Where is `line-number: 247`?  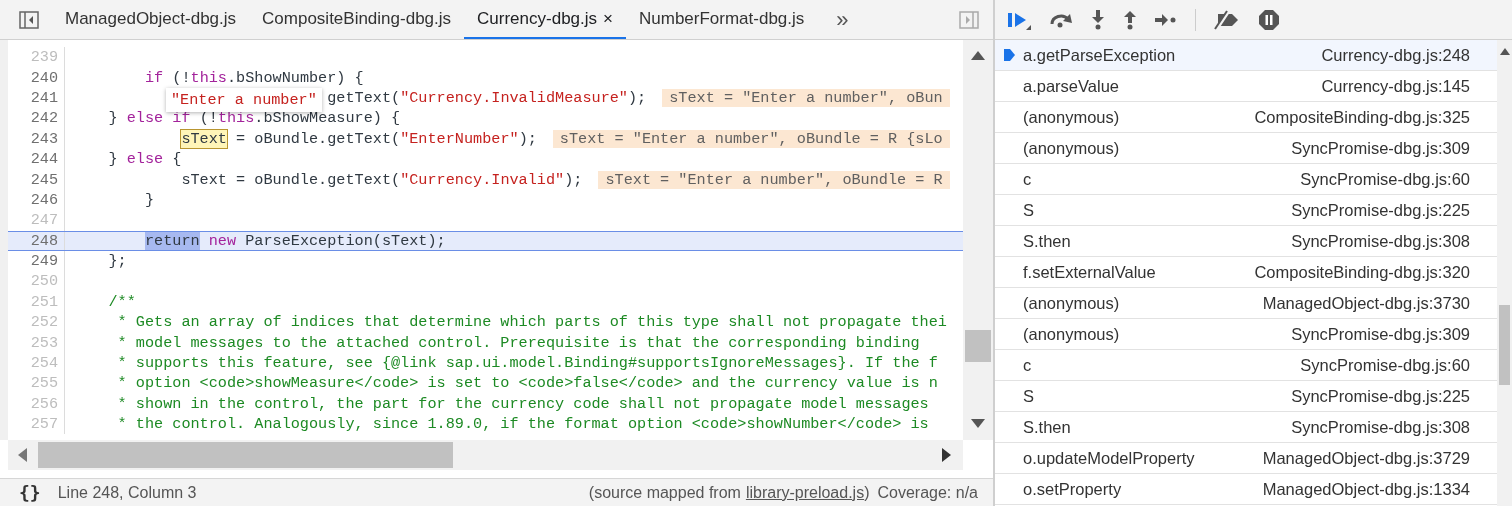
line-number: 247 is located at coordinates (36, 220).